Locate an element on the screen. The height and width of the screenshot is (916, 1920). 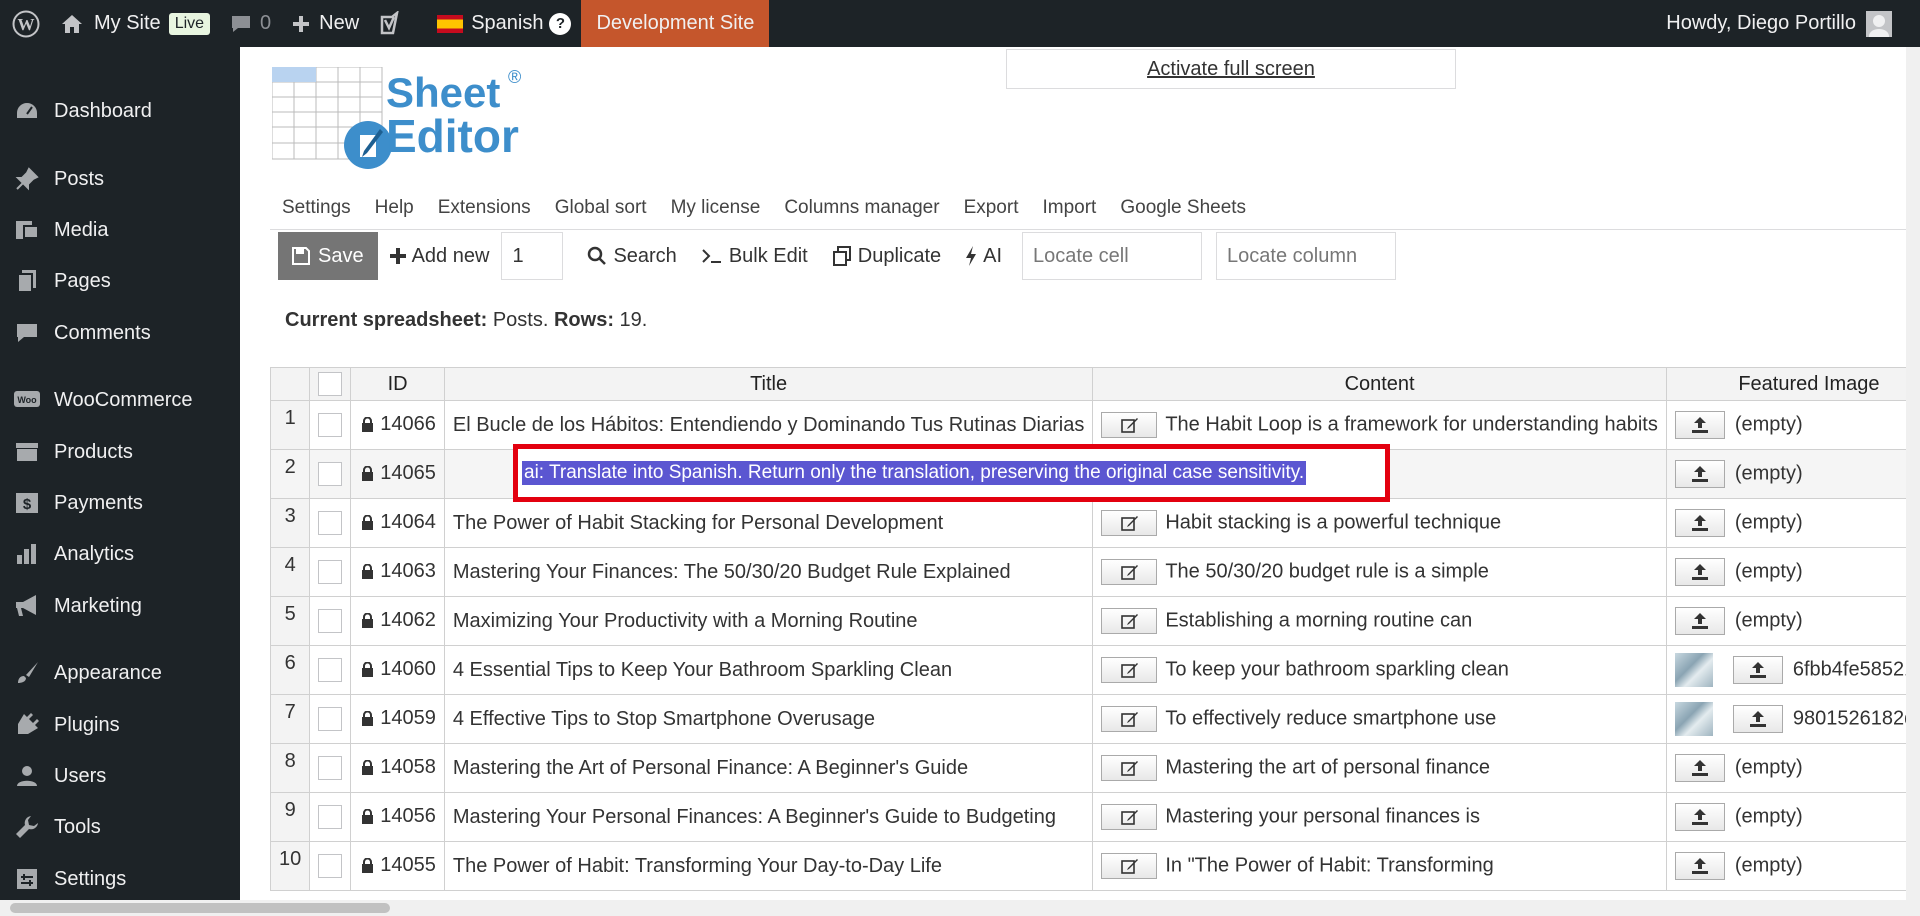
add-new-button: Add new is located at coordinates (440, 256).